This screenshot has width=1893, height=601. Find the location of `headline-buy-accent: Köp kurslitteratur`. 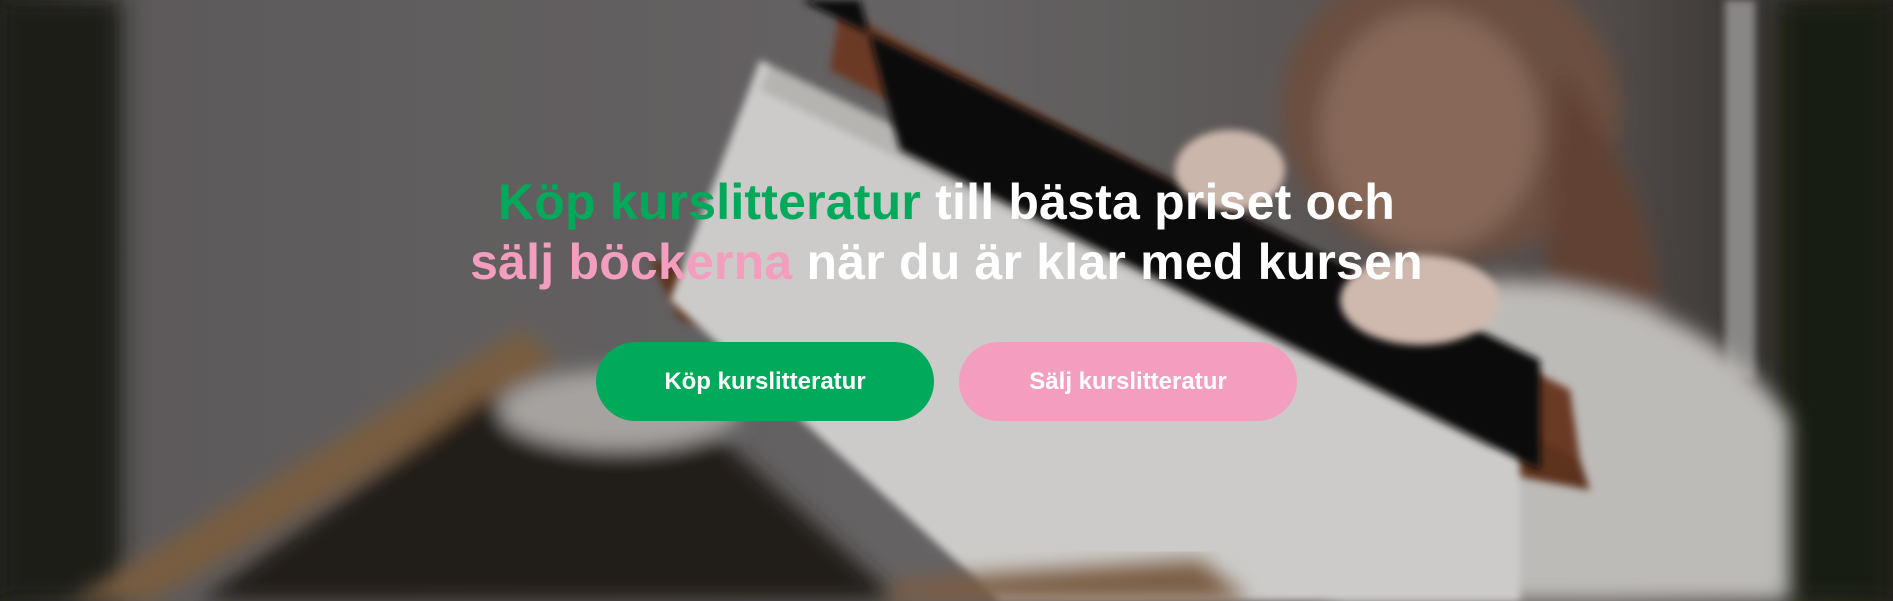

headline-buy-accent: Köp kurslitteratur is located at coordinates (709, 202).